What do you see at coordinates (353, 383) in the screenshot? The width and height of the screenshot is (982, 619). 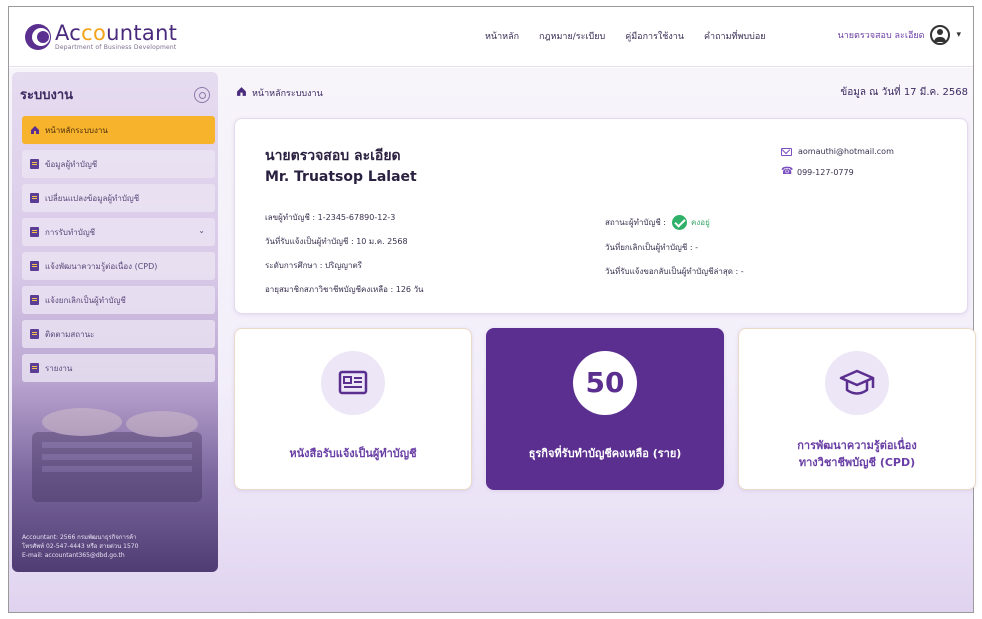 I see `id-card-icon` at bounding box center [353, 383].